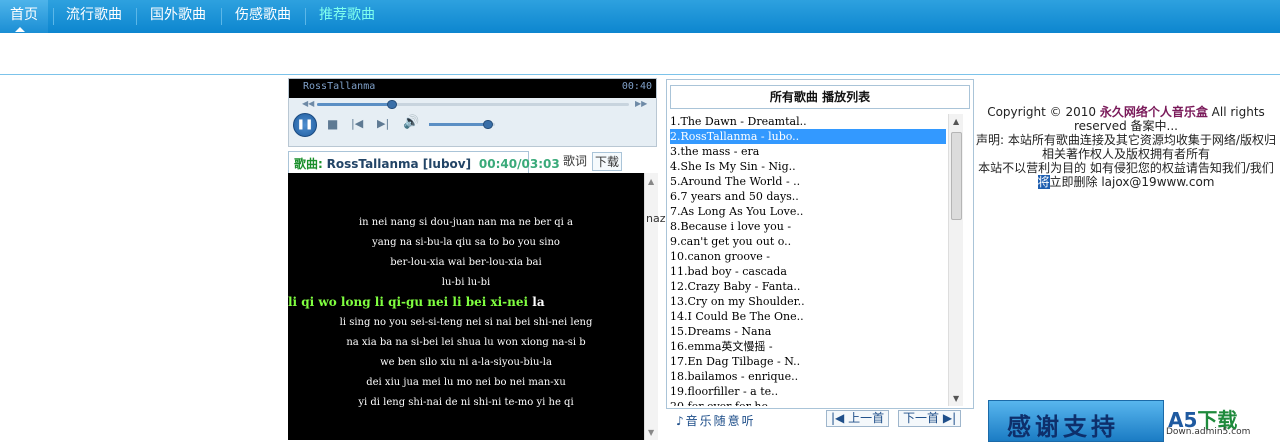 The width and height of the screenshot is (1280, 442). What do you see at coordinates (808, 376) in the screenshot?
I see `playlist-item: 18.bailamos - enrique..` at bounding box center [808, 376].